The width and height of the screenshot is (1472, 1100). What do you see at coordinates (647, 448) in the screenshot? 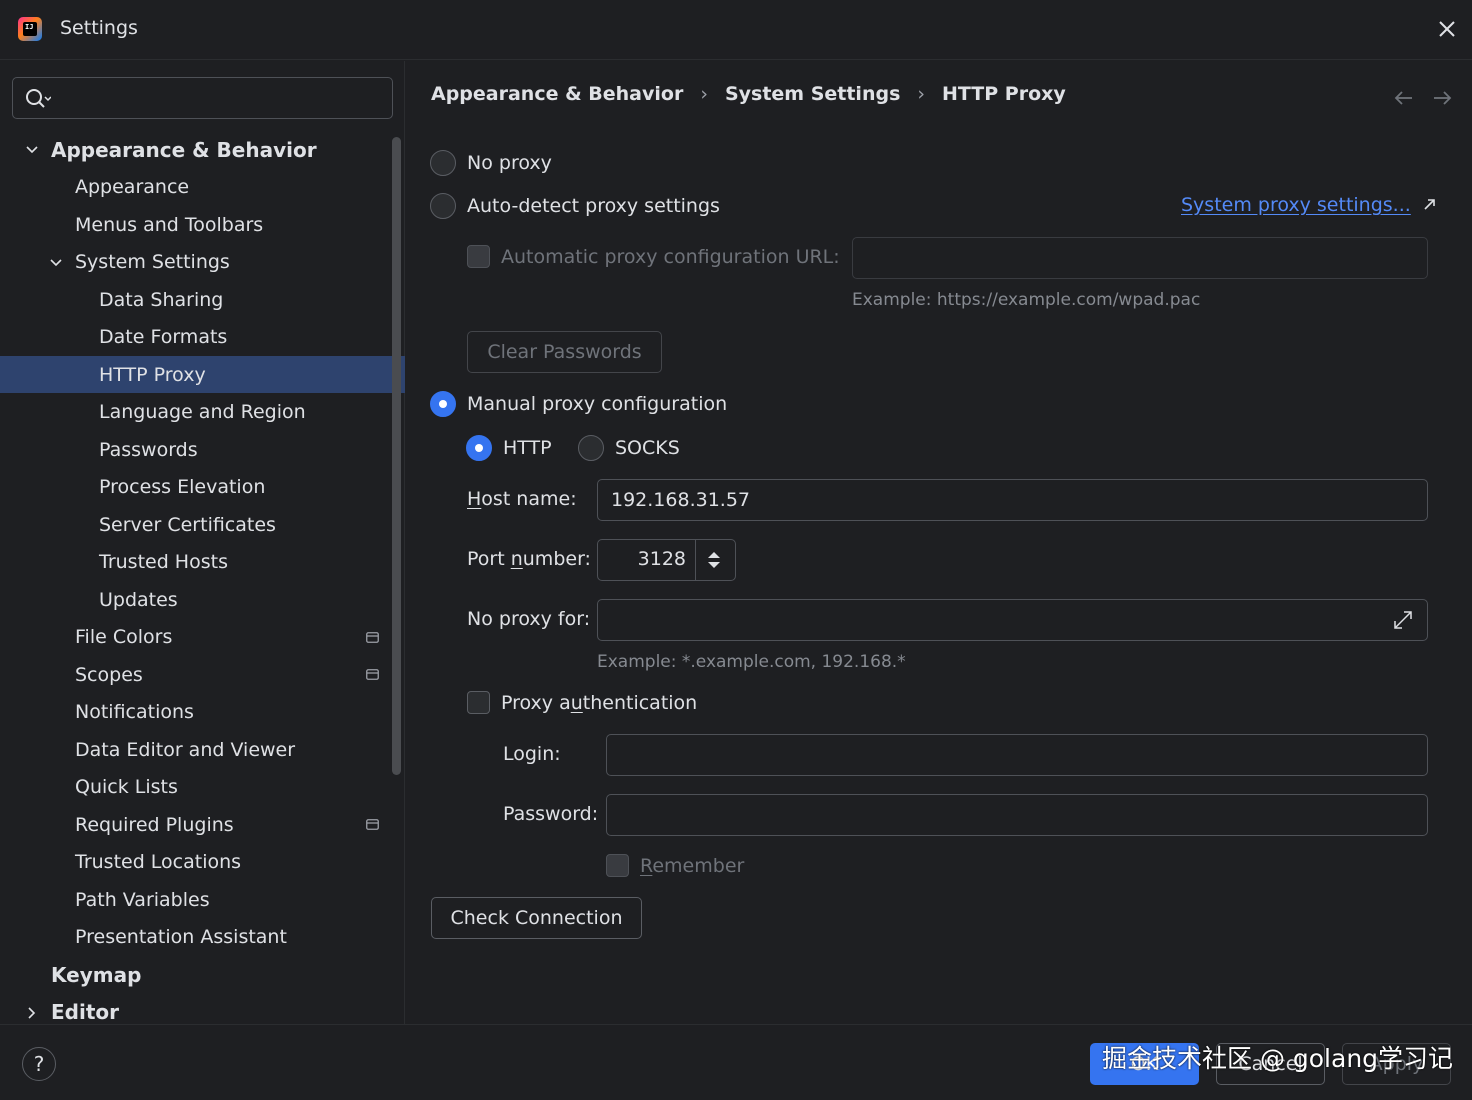
I see `socks-label: SOCKS` at bounding box center [647, 448].